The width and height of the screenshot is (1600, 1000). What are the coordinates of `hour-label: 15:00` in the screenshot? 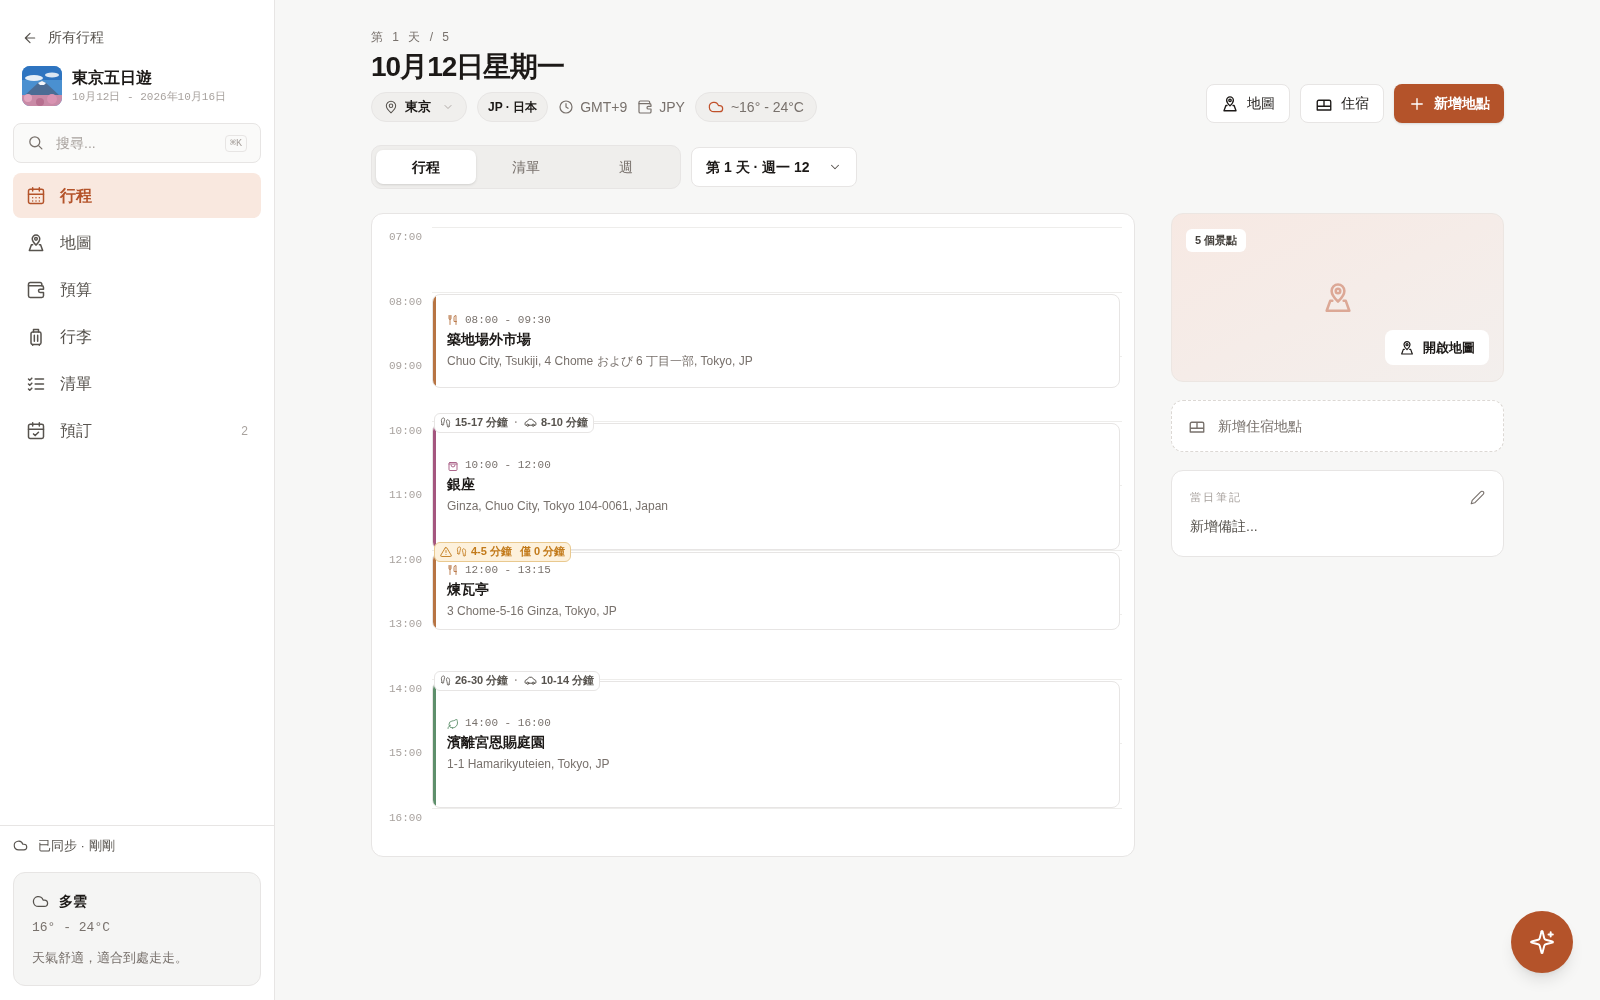 It's located at (405, 753).